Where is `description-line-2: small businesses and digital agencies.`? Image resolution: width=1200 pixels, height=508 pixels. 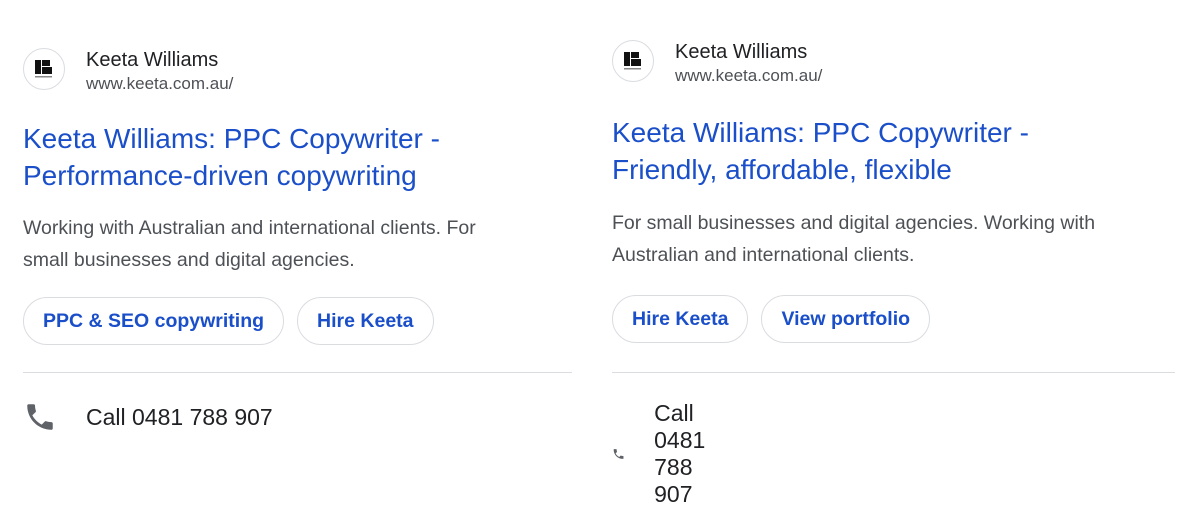
description-line-2: small businesses and digital agencies. is located at coordinates (189, 260).